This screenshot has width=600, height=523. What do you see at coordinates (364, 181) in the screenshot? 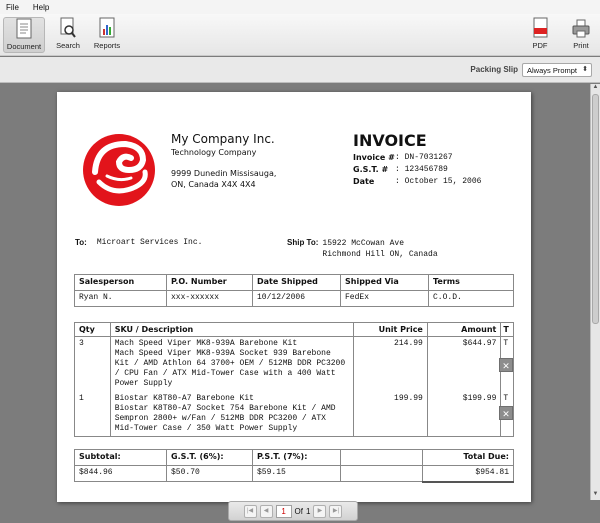
I see `invoice-date-label: Date` at bounding box center [364, 181].